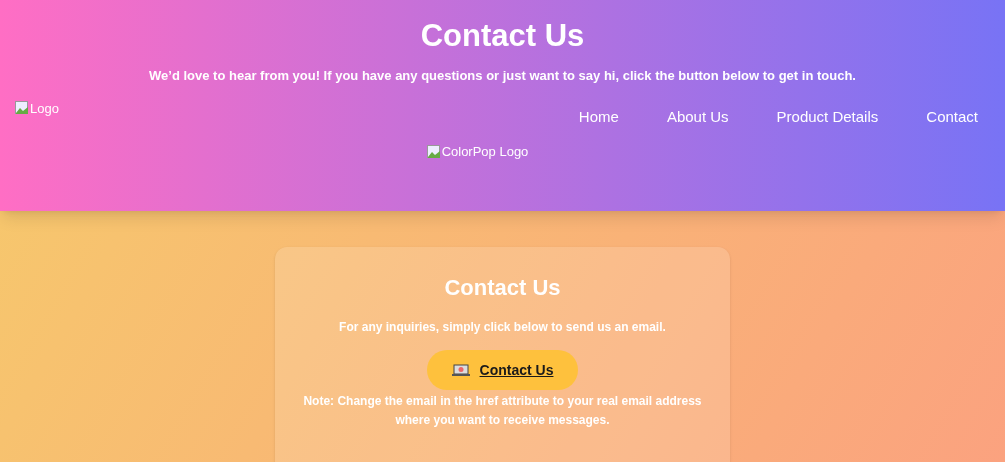  What do you see at coordinates (502, 327) in the screenshot?
I see `card-text: For any inquiries, simply click below to send us an email.` at bounding box center [502, 327].